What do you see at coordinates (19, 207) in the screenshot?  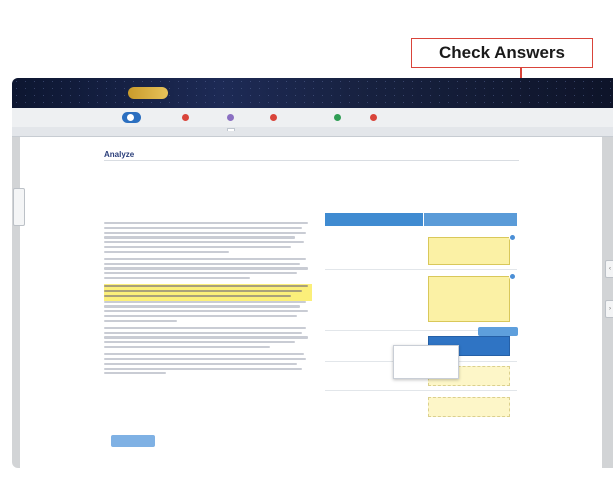 I see `left-side-tab` at bounding box center [19, 207].